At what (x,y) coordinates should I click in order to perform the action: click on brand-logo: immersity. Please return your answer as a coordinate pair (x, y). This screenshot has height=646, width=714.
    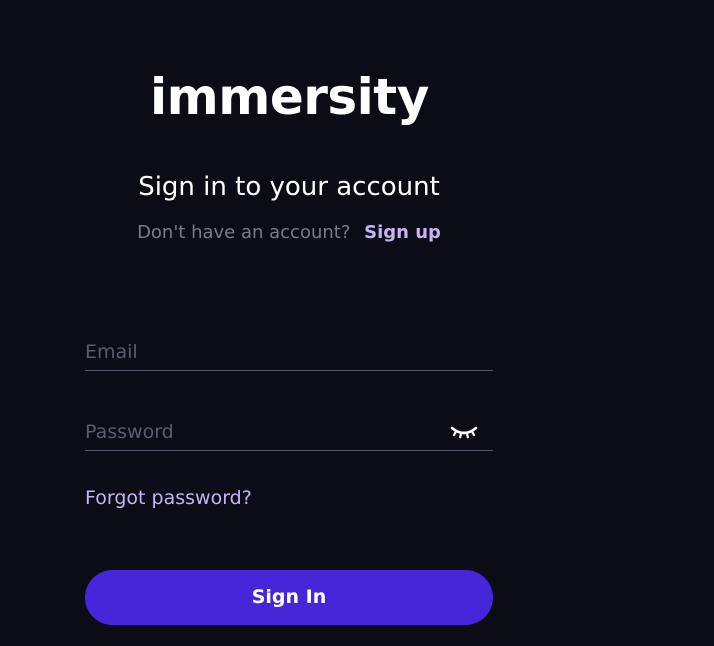
    Looking at the image, I should click on (289, 97).